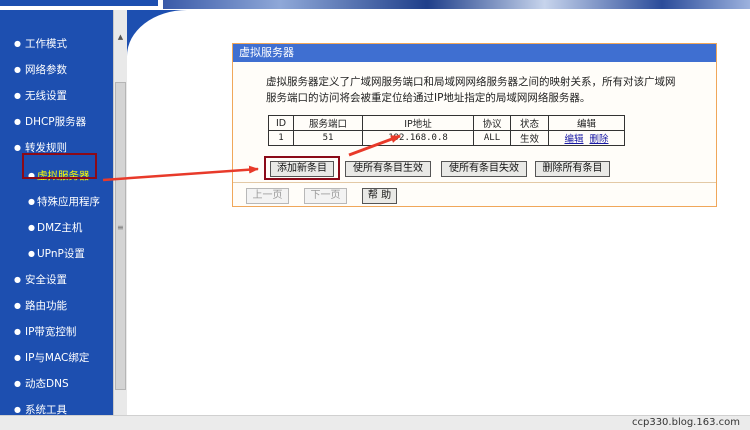 The width and height of the screenshot is (750, 430). What do you see at coordinates (474, 182) in the screenshot?
I see `panel-divider` at bounding box center [474, 182].